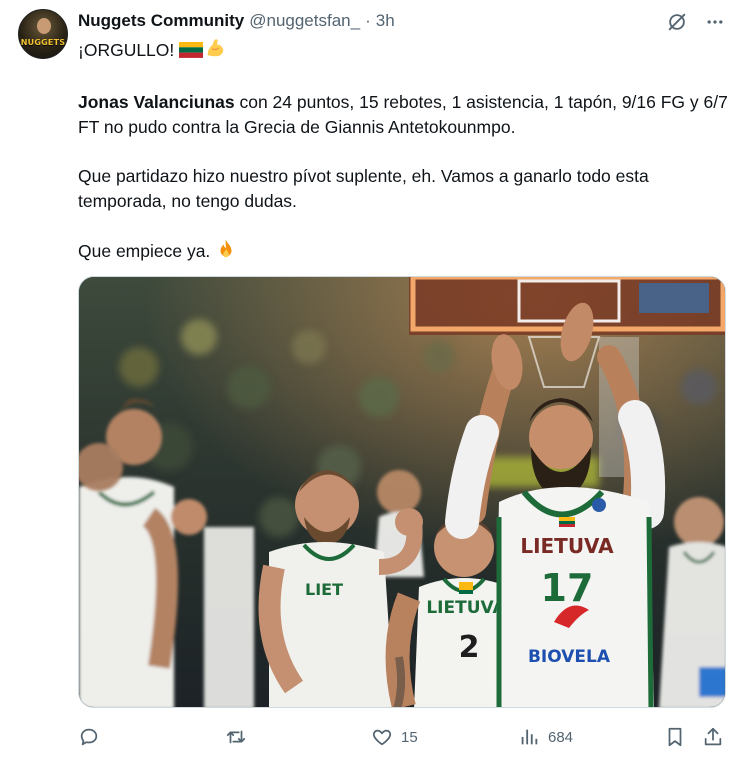  What do you see at coordinates (385, 21) in the screenshot?
I see `tweet-time: 3h` at bounding box center [385, 21].